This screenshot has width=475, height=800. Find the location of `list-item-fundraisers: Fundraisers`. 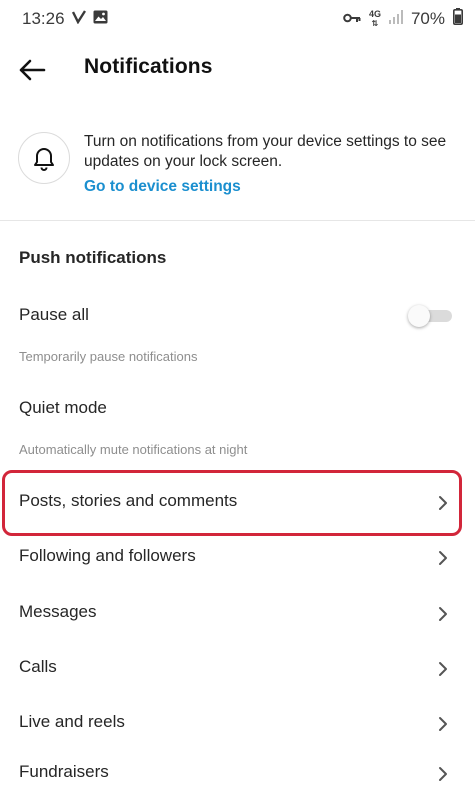

list-item-fundraisers: Fundraisers is located at coordinates (237, 774).